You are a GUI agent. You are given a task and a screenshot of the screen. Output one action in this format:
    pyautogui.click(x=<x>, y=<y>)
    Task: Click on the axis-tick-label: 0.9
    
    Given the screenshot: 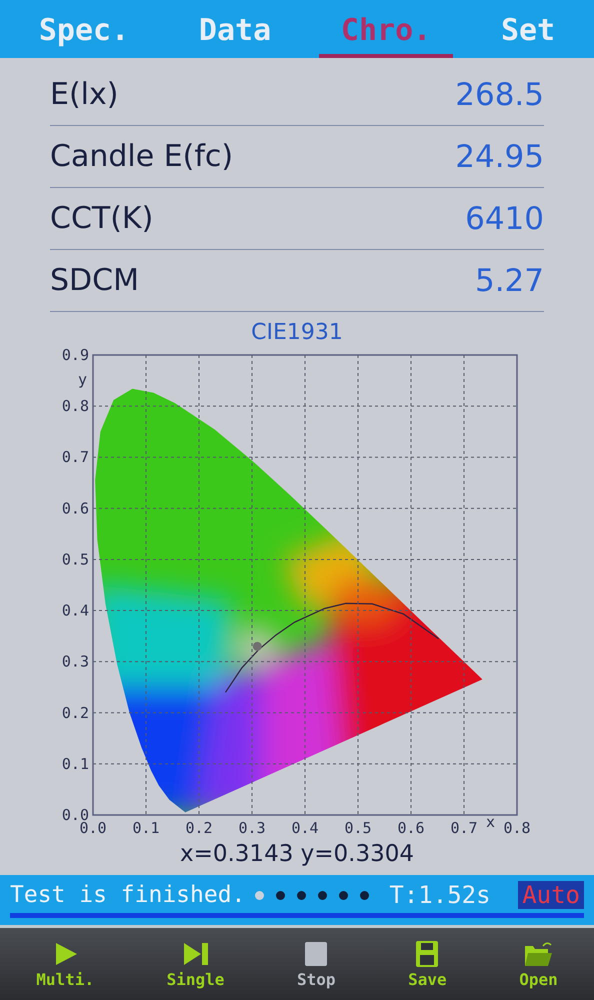 What is the action you would take?
    pyautogui.click(x=75, y=355)
    